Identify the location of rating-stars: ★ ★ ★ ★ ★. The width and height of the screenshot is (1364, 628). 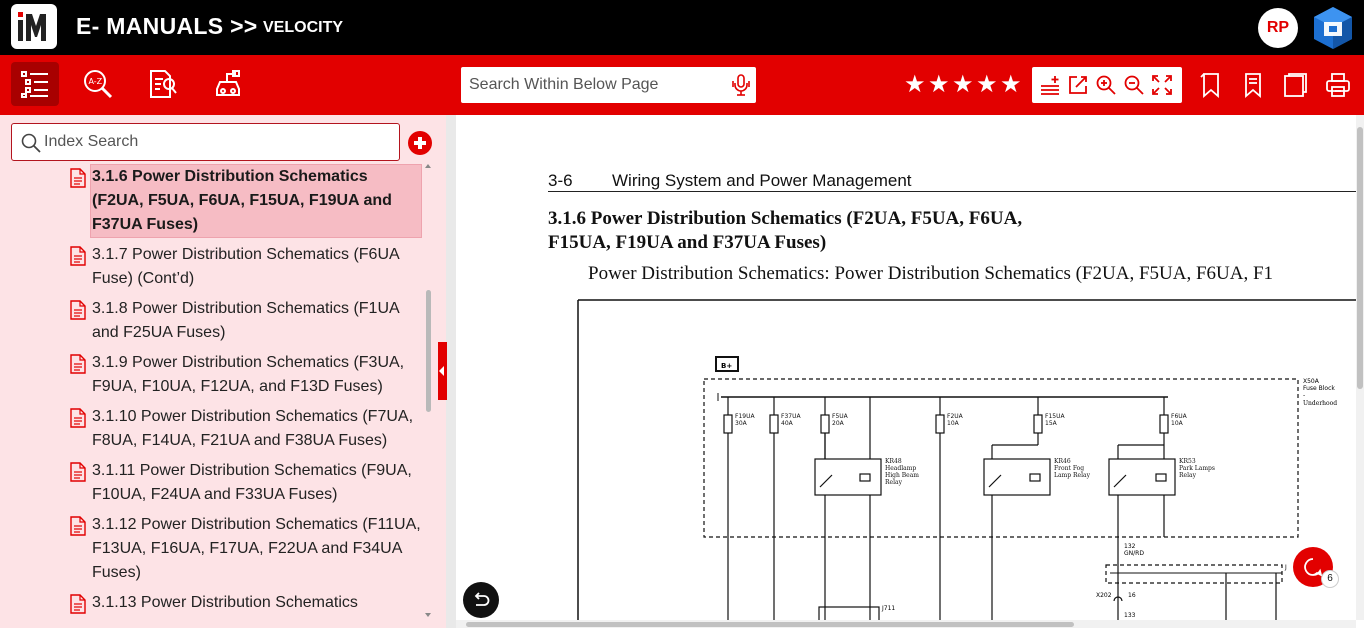
(964, 84).